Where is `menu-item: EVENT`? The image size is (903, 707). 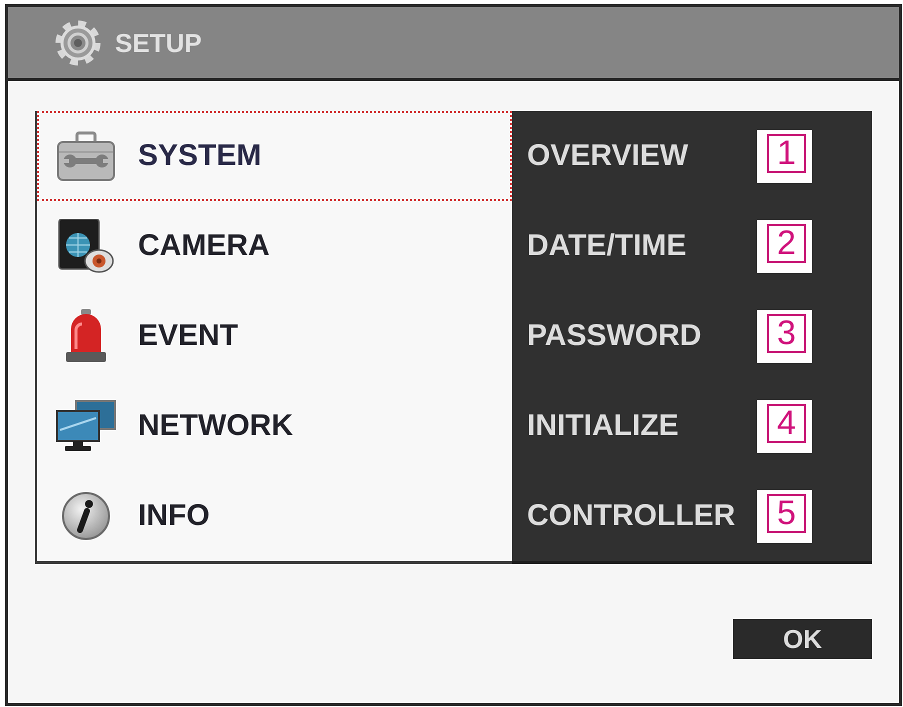
menu-item: EVENT is located at coordinates (274, 336).